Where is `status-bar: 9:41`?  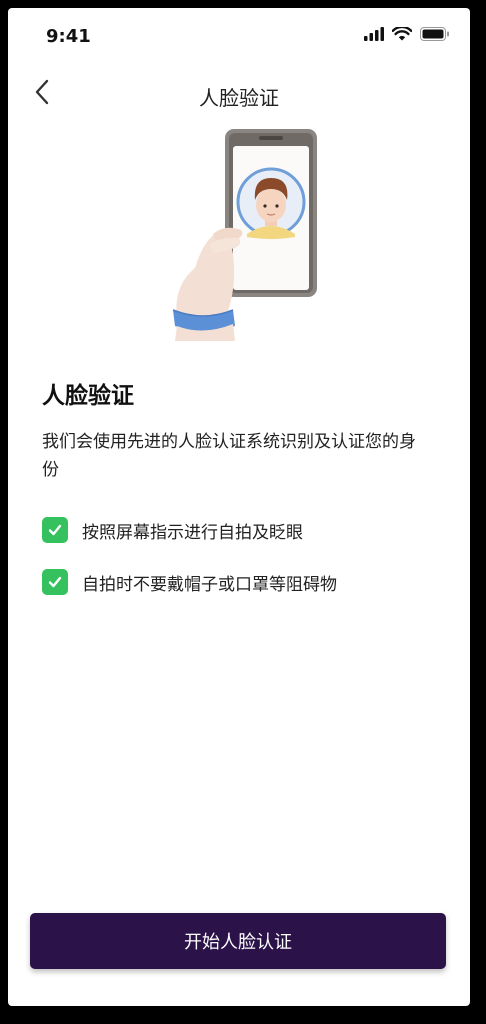
status-bar: 9:41 is located at coordinates (239, 38).